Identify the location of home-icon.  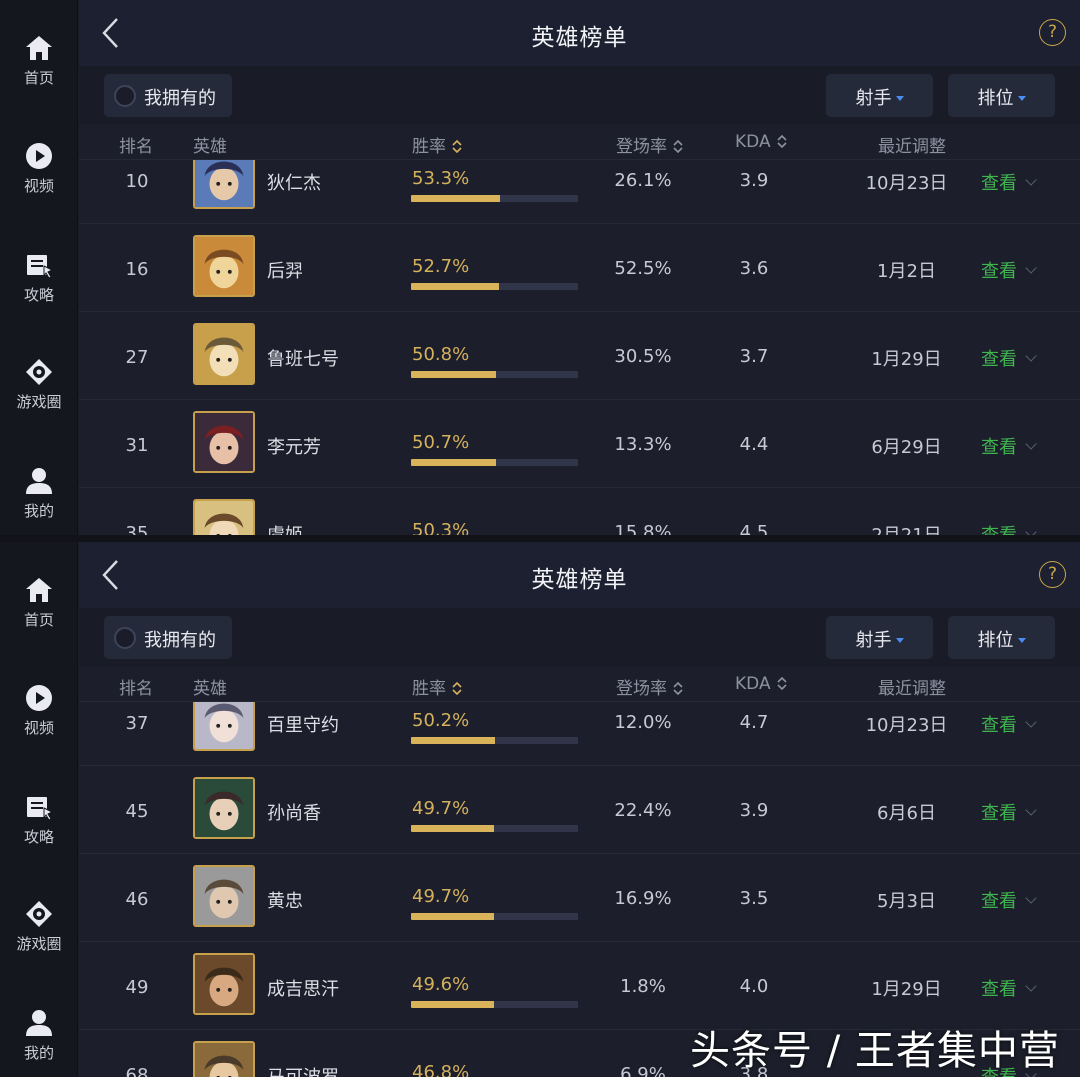
(39, 590).